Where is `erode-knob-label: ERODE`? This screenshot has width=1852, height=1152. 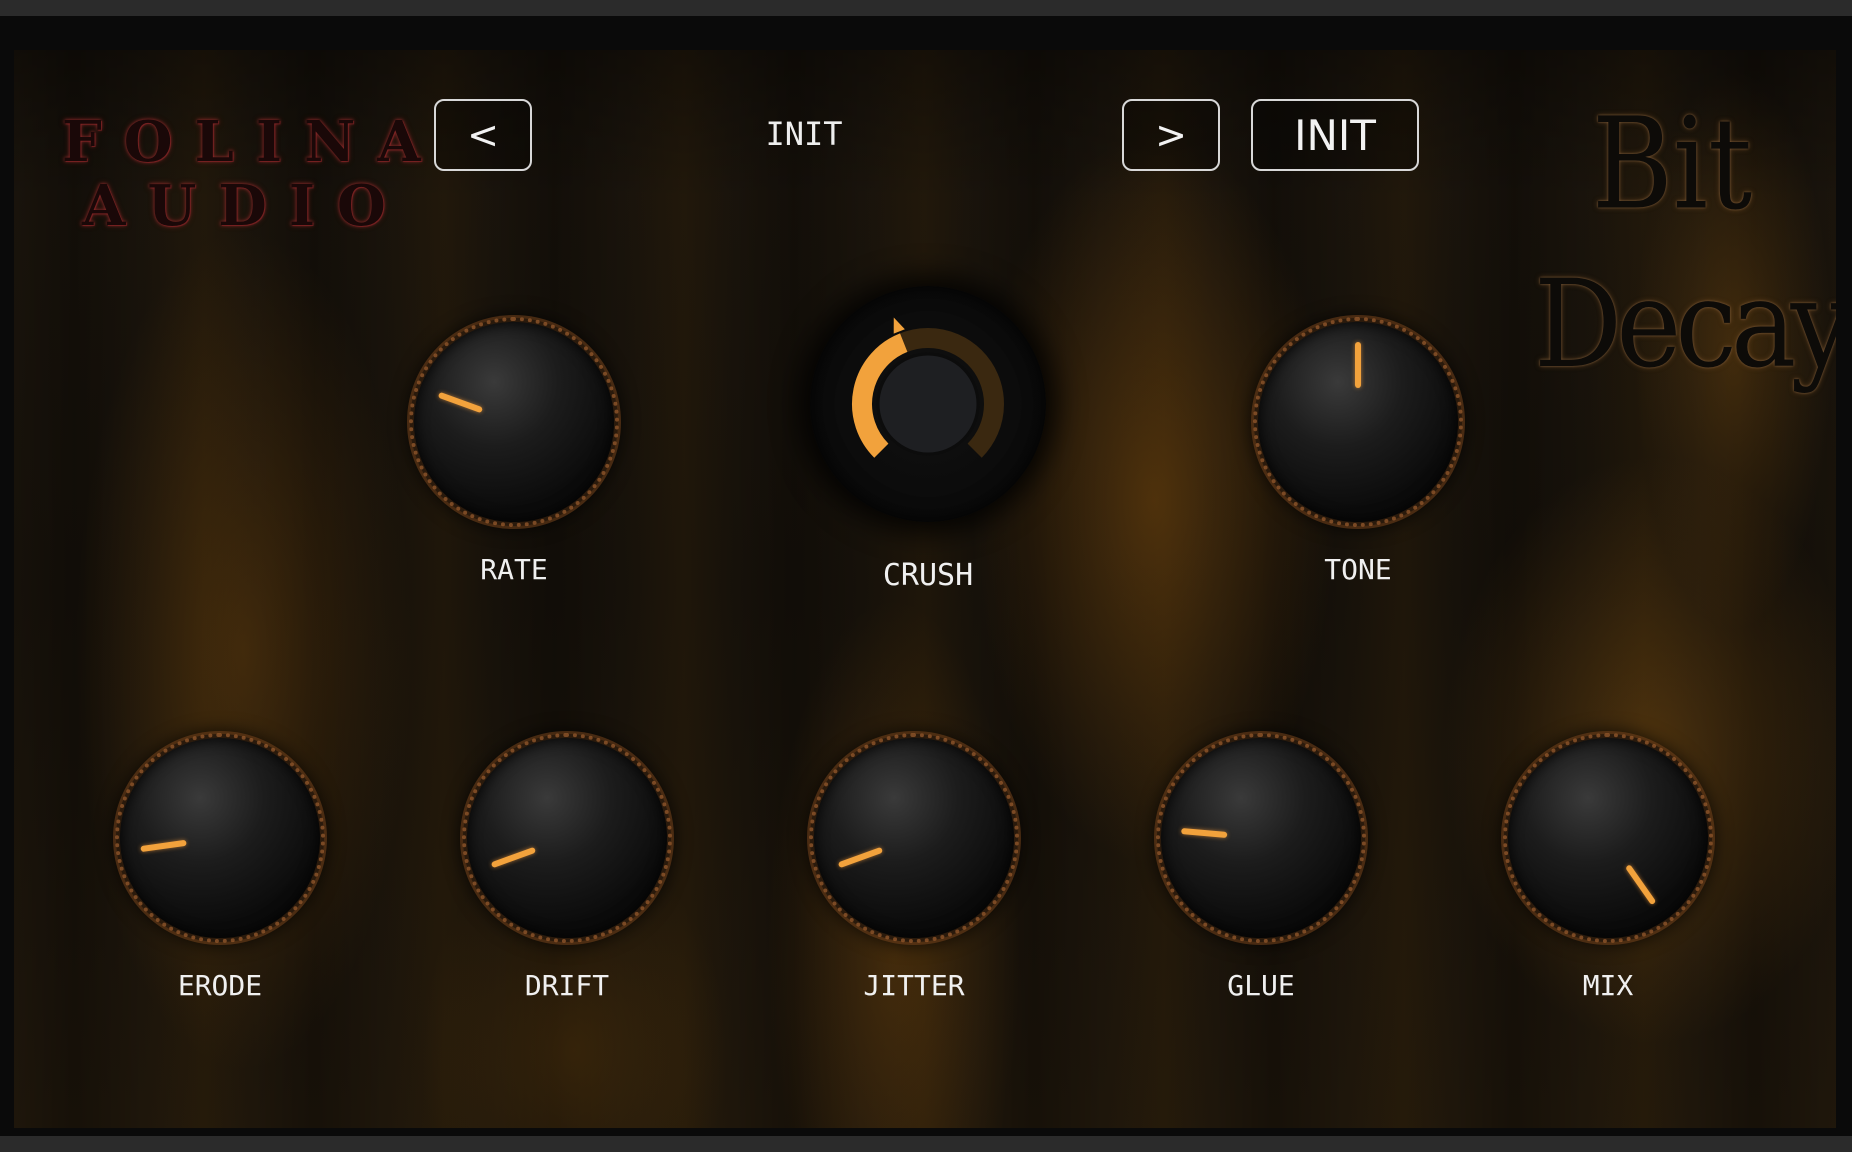 erode-knob-label: ERODE is located at coordinates (220, 985).